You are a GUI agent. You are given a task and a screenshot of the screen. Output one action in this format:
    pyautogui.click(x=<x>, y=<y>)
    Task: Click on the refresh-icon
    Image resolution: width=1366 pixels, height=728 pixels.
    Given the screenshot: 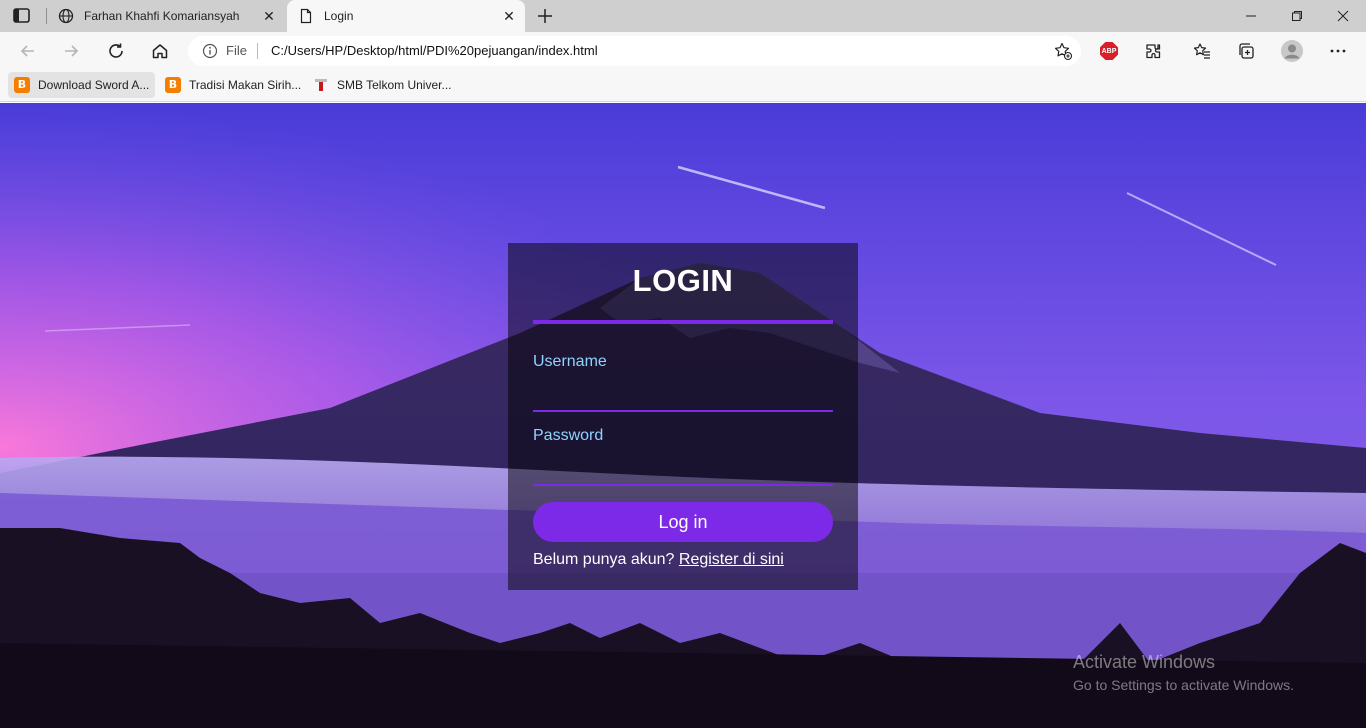 What is the action you would take?
    pyautogui.click(x=116, y=51)
    